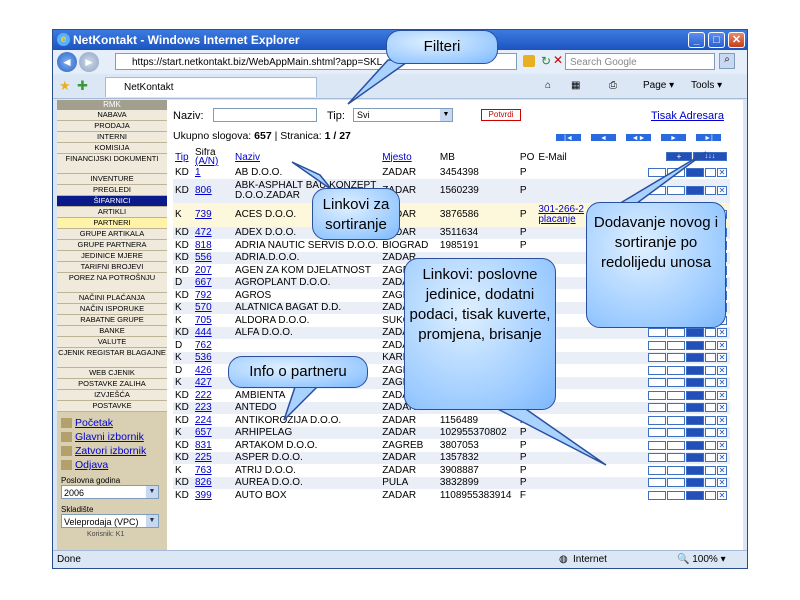 The image size is (800, 600). What do you see at coordinates (356, 214) in the screenshot?
I see `callout-linkovi-sortiranje: Linkovi za sortiranje` at bounding box center [356, 214].